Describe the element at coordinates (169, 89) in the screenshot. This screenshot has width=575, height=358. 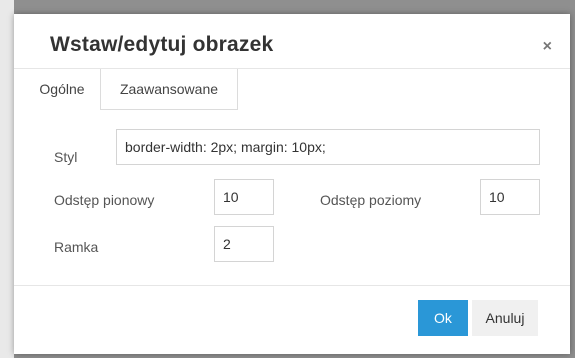
I see `tab-advanced: Zaawansowane` at that location.